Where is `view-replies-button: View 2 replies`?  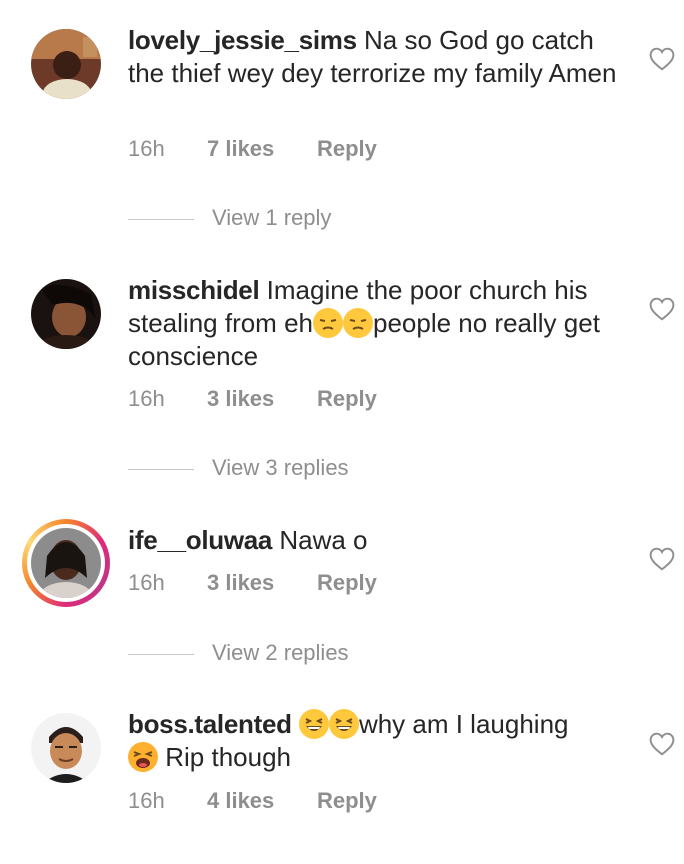 view-replies-button: View 2 replies is located at coordinates (278, 655).